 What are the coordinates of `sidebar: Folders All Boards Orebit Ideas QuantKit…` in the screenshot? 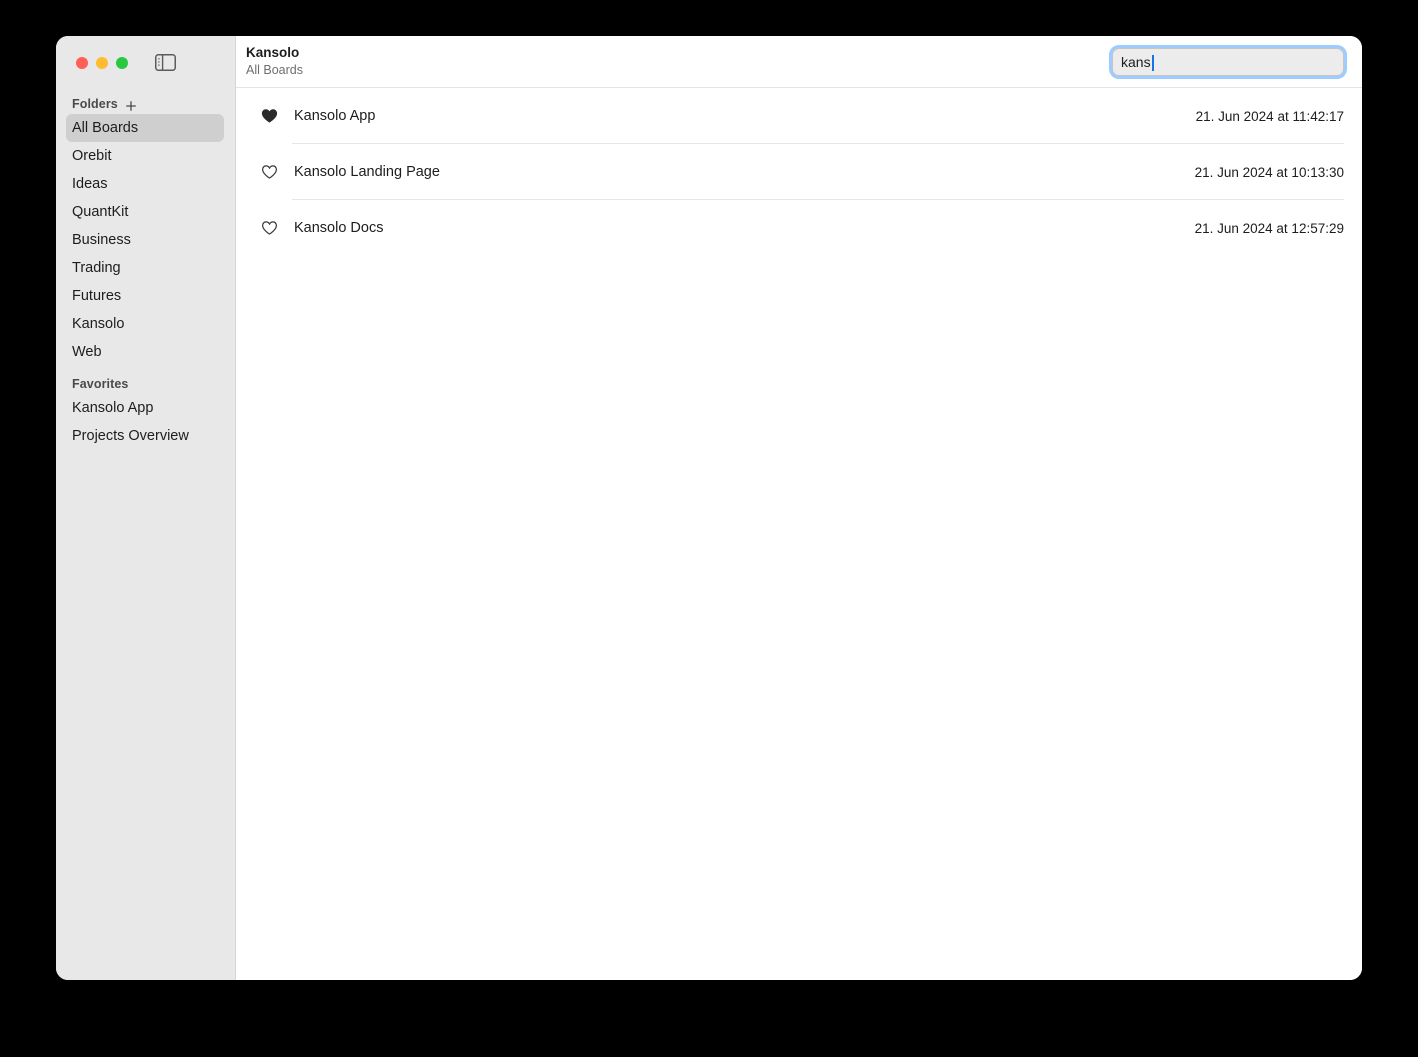 It's located at (145, 508).